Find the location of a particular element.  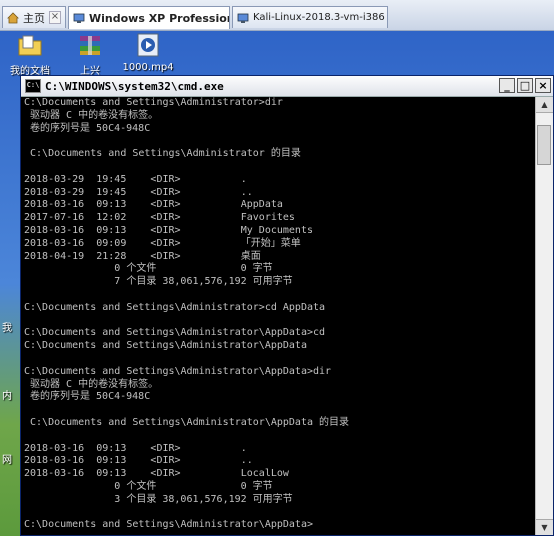

desktop-partial-label: 网 is located at coordinates (7, 460).